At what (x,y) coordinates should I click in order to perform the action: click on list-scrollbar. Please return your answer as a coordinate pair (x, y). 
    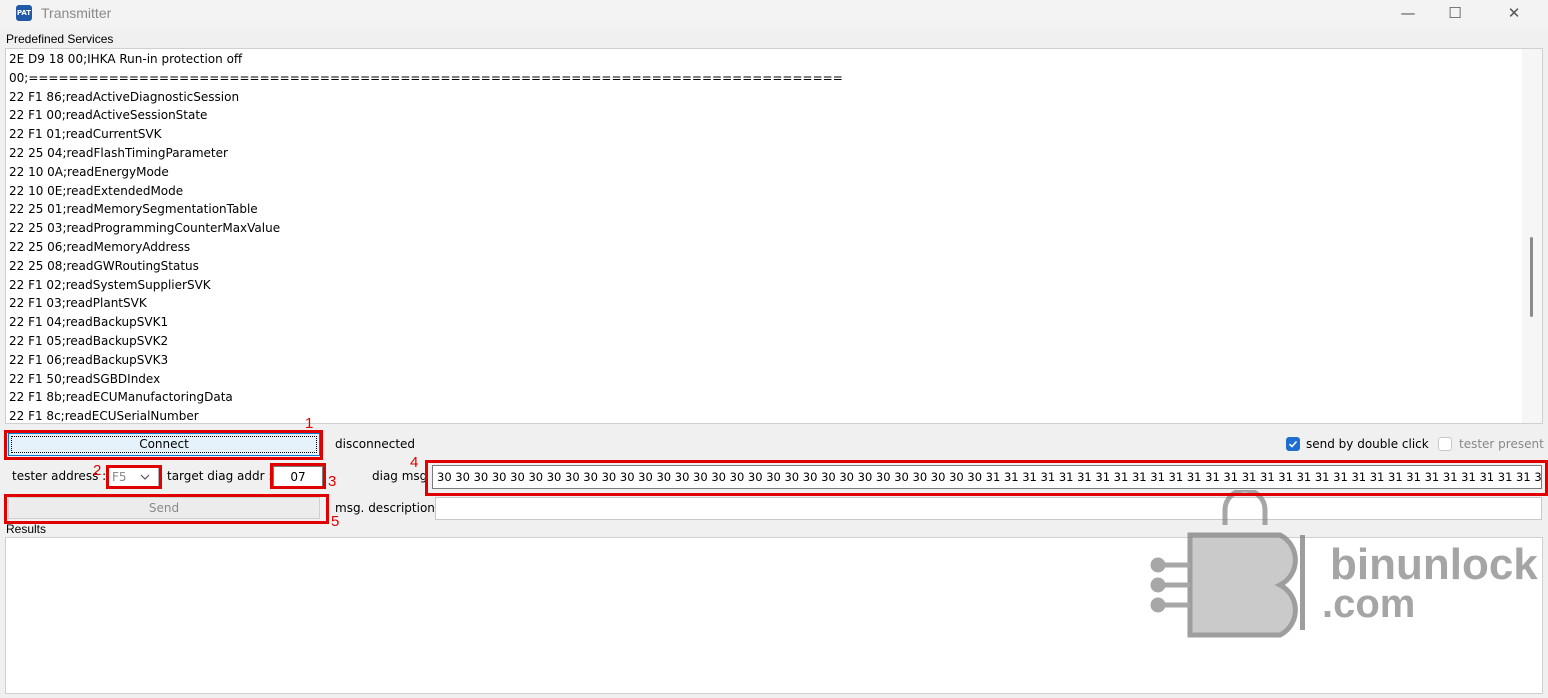
    Looking at the image, I should click on (1532, 236).